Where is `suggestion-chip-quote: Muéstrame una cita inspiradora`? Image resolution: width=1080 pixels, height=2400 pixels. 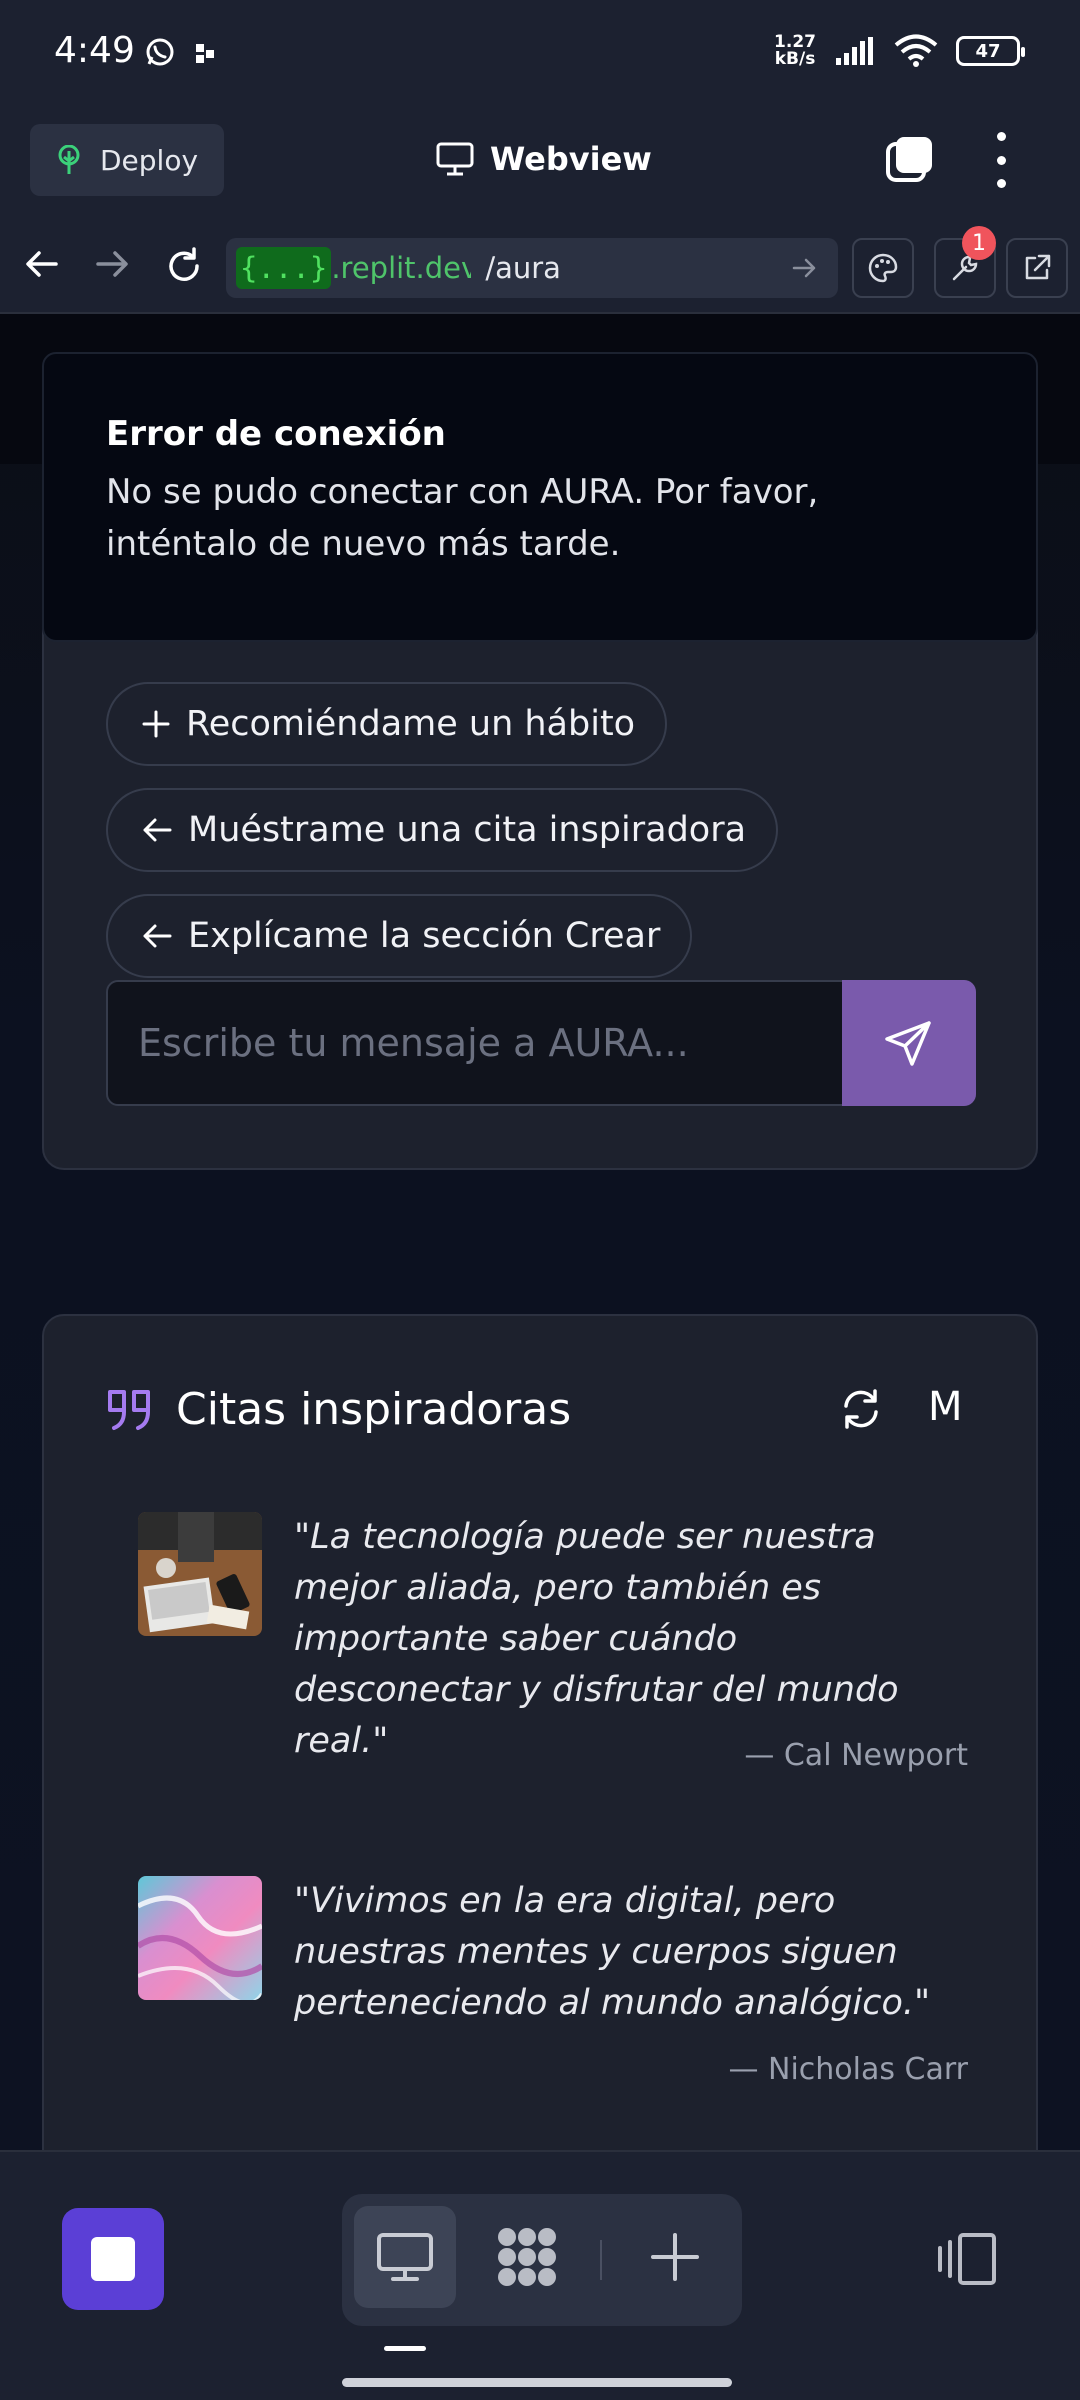 suggestion-chip-quote: Muéstrame una cita inspiradora is located at coordinates (442, 830).